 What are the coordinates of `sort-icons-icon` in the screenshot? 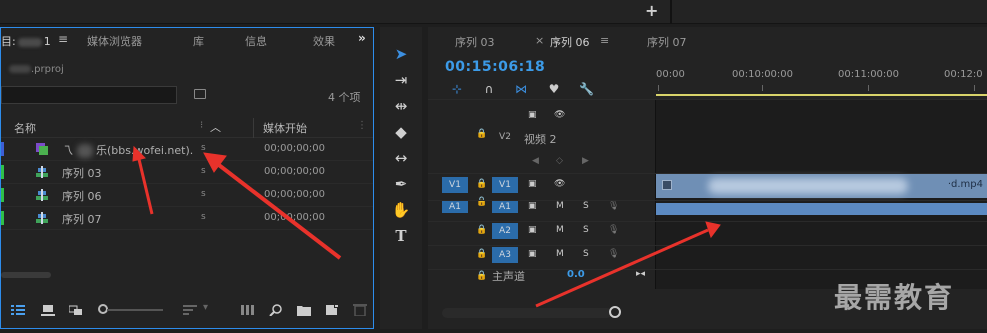 It's located at (190, 310).